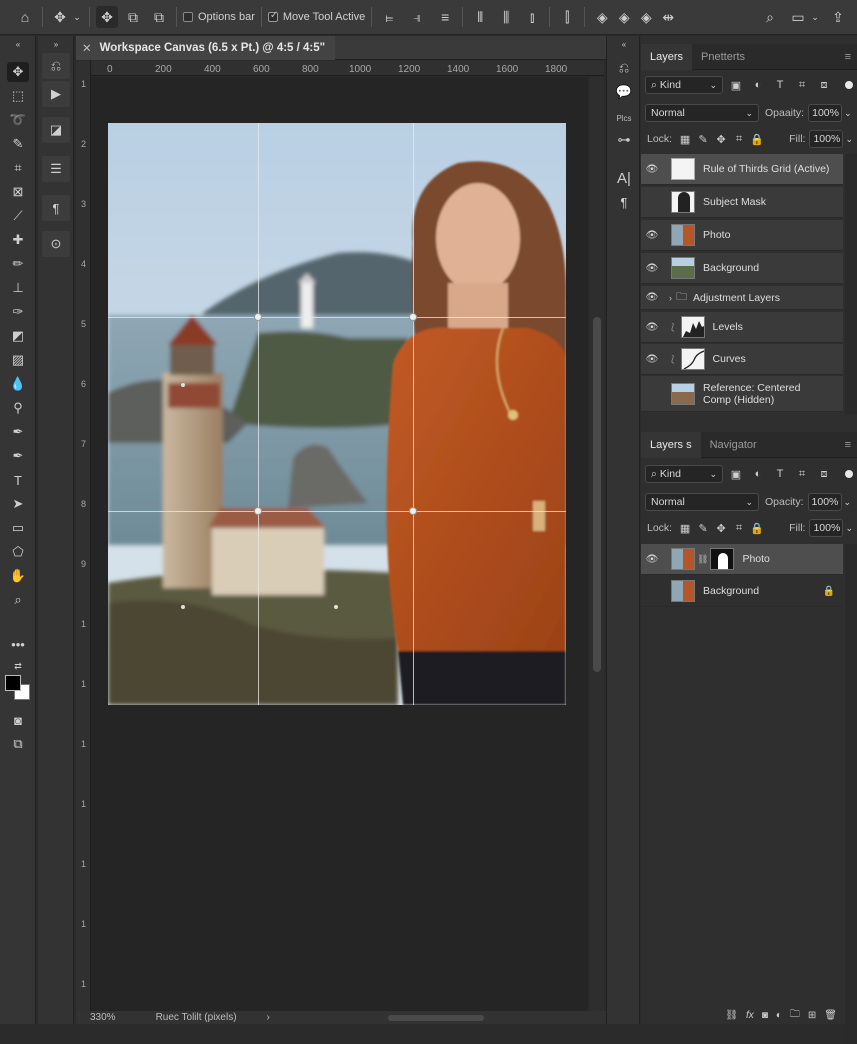  Describe the element at coordinates (56, 244) in the screenshot. I see `channels-icon: ⊙` at that location.